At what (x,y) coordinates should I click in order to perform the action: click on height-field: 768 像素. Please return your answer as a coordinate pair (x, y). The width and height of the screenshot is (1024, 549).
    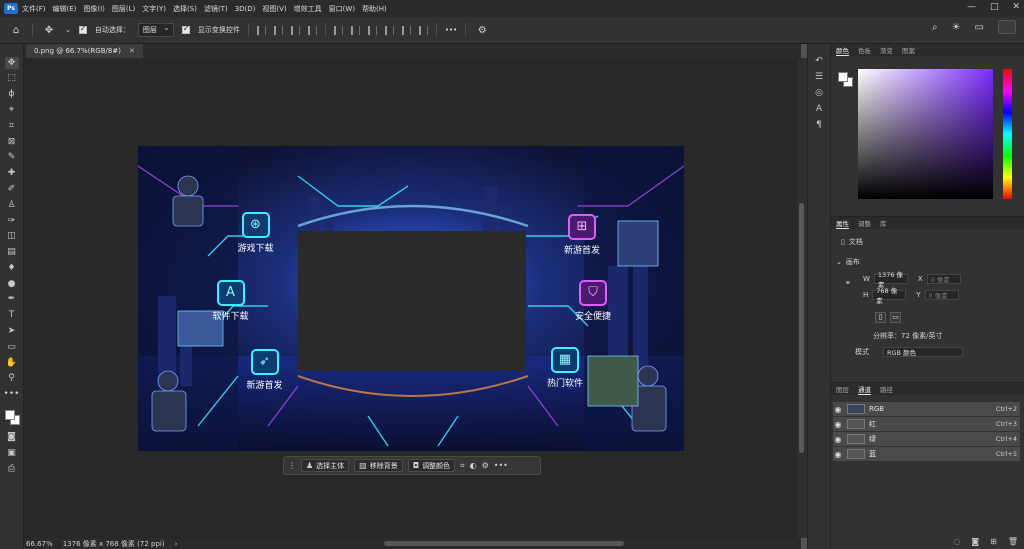
    Looking at the image, I should click on (889, 296).